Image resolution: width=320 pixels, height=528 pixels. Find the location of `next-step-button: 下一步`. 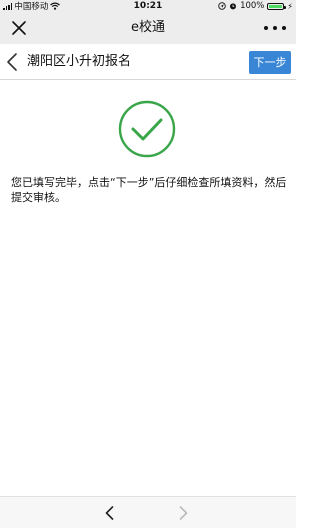

next-step-button: 下一步 is located at coordinates (270, 62).